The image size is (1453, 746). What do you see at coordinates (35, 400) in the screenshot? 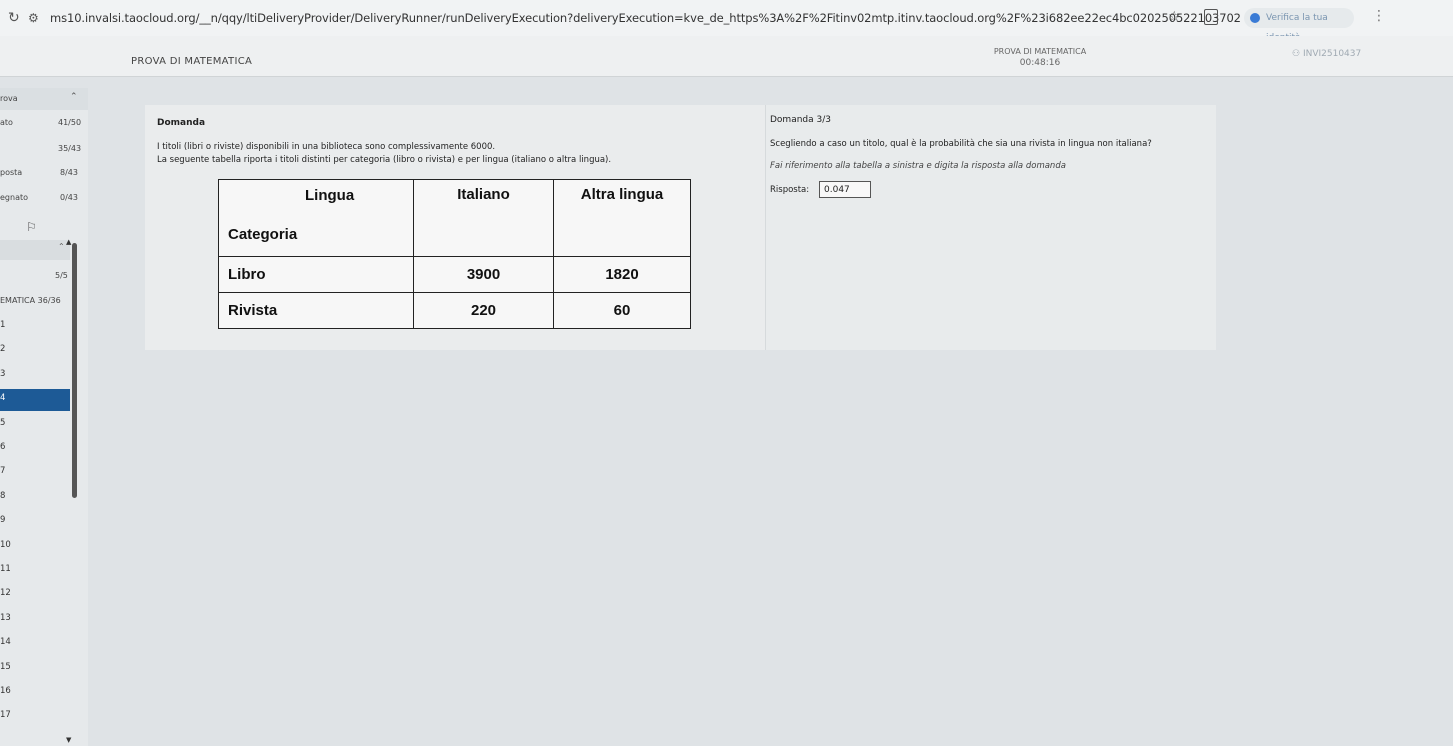
I see `question-nav-item: 4` at bounding box center [35, 400].